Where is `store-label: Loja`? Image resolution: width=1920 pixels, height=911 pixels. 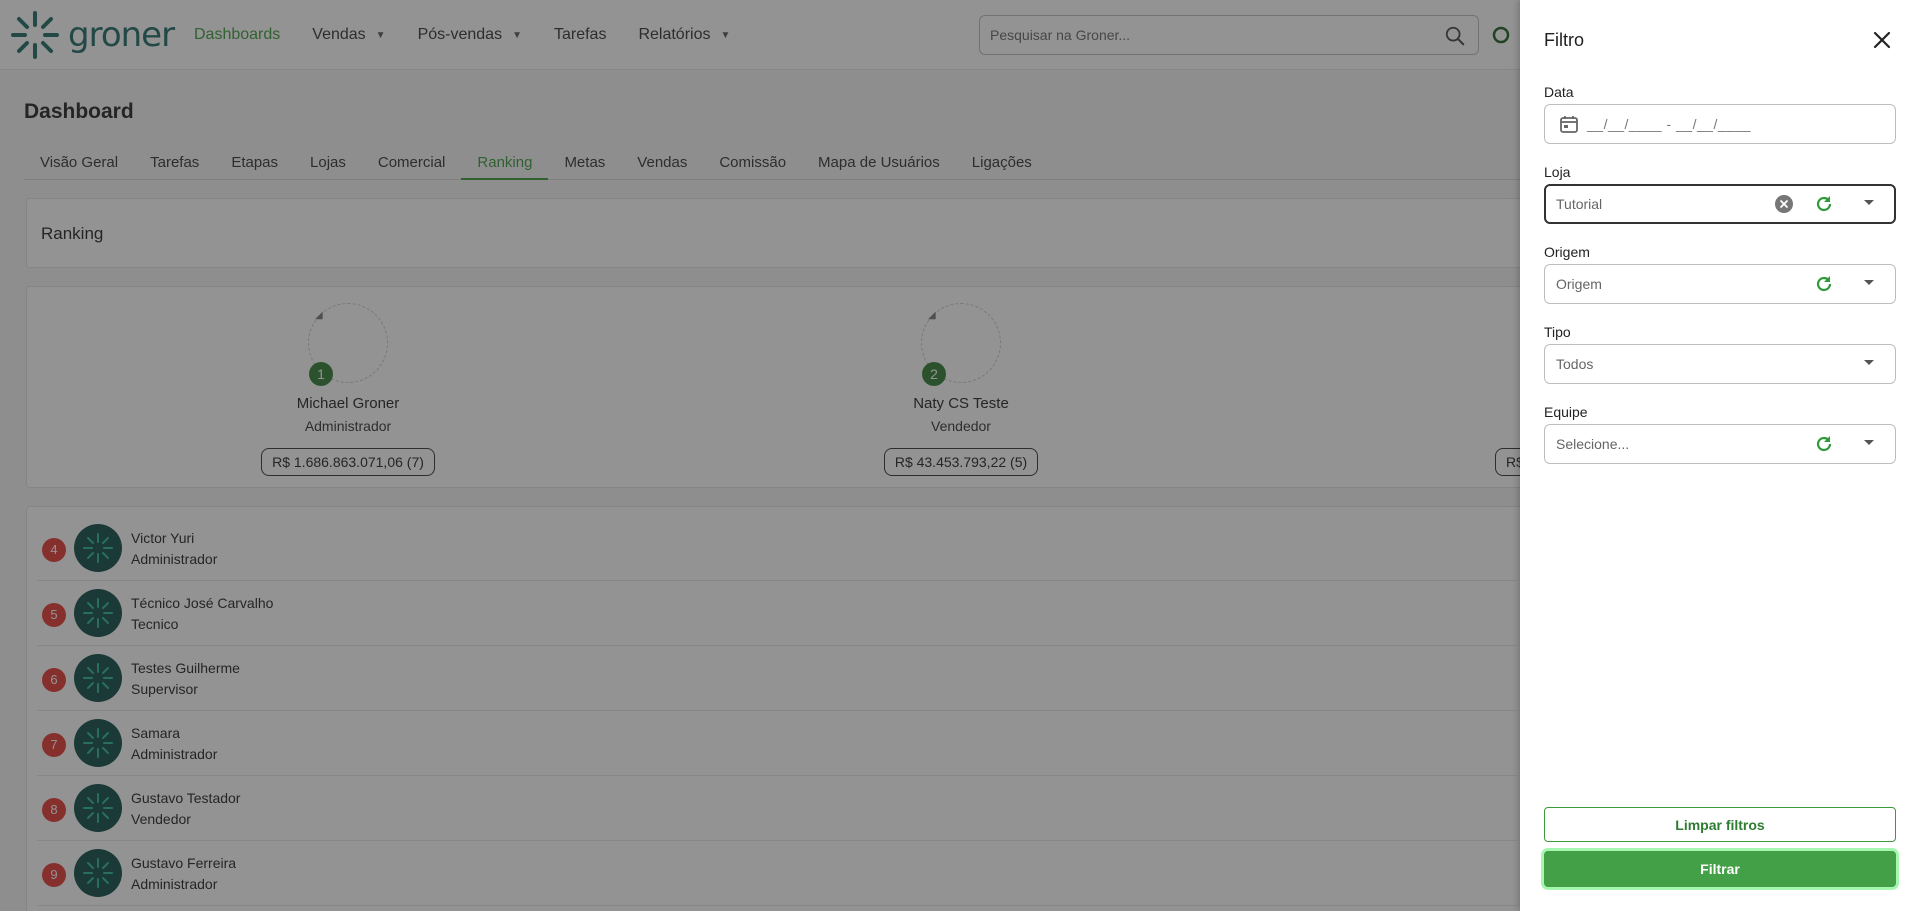
store-label: Loja is located at coordinates (1557, 172).